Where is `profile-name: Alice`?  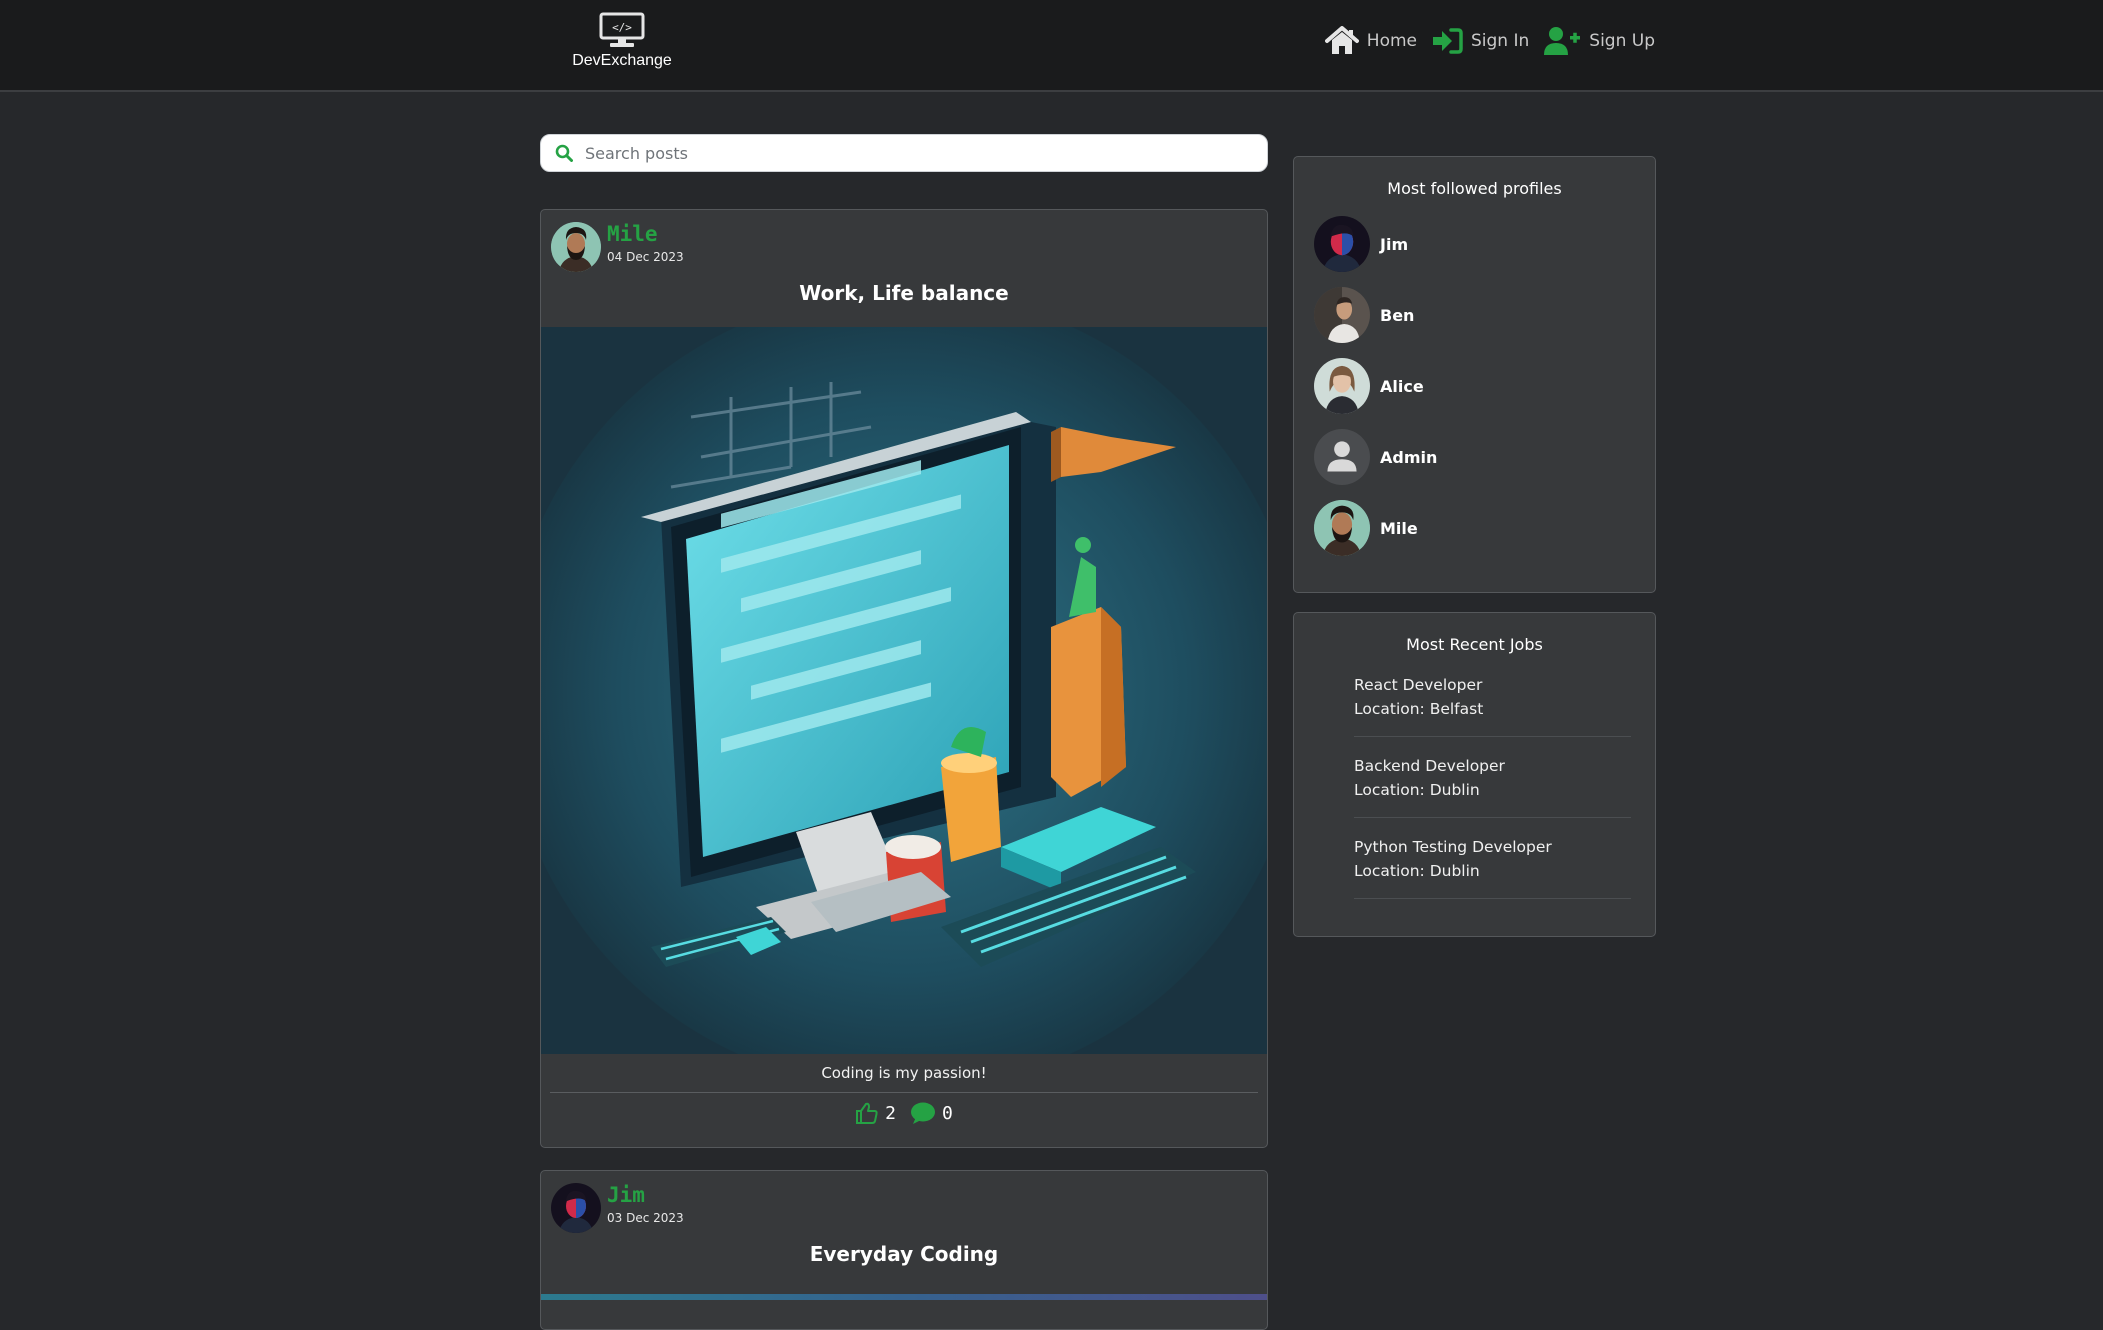 profile-name: Alice is located at coordinates (1402, 386).